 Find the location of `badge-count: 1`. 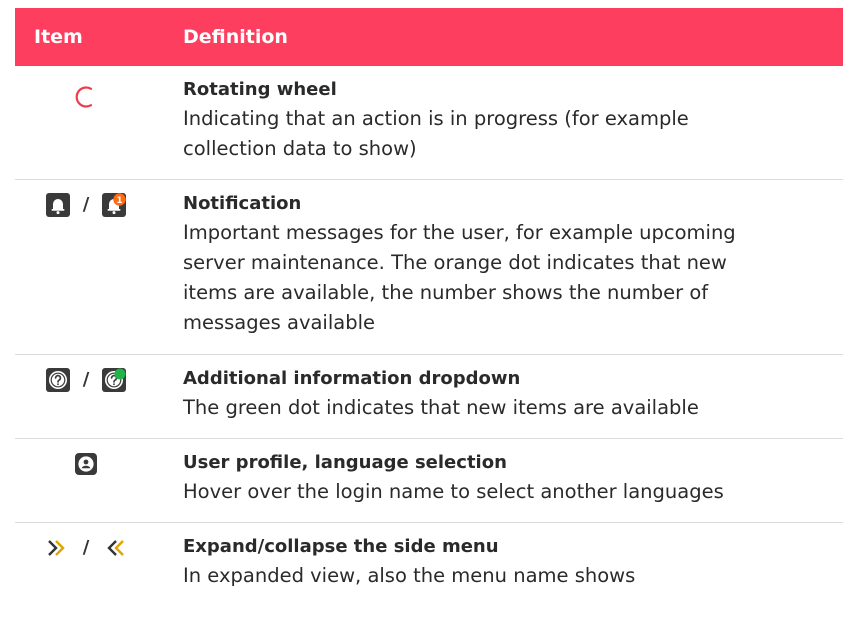

badge-count: 1 is located at coordinates (120, 201).